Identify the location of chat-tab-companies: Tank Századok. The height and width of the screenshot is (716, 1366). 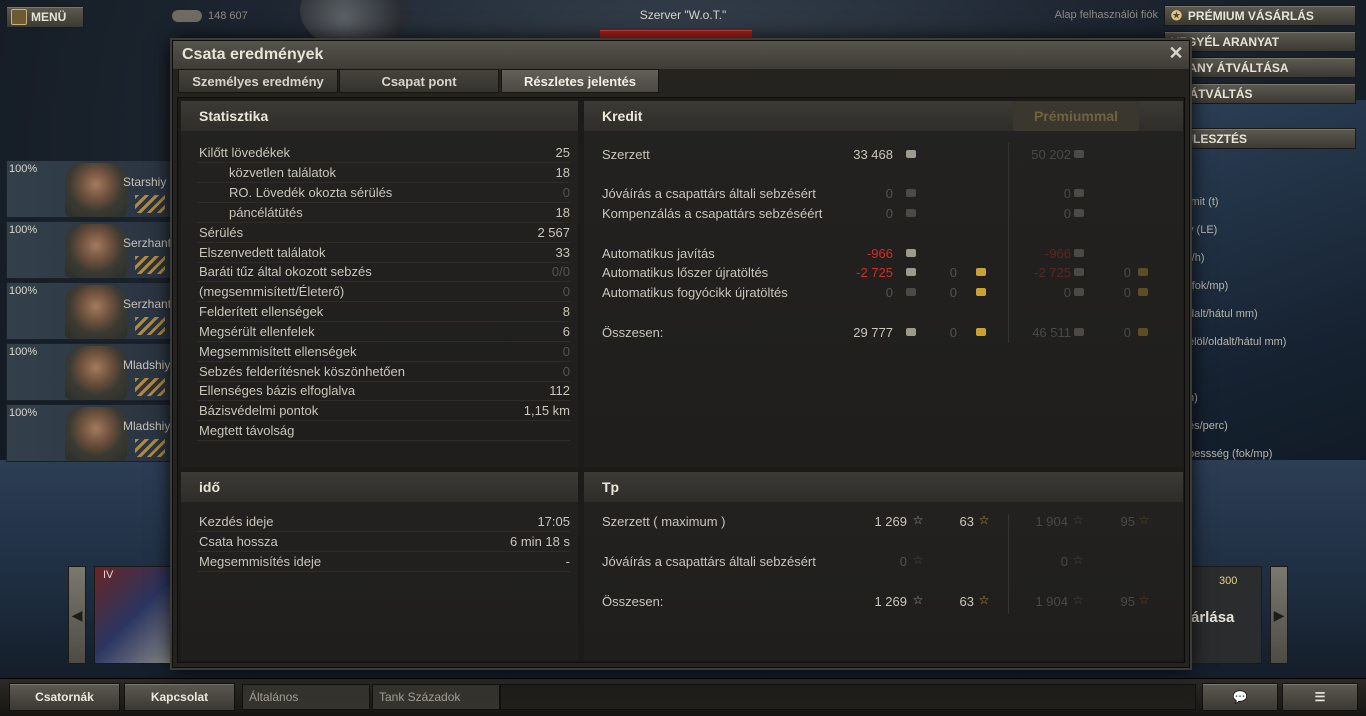
(436, 697).